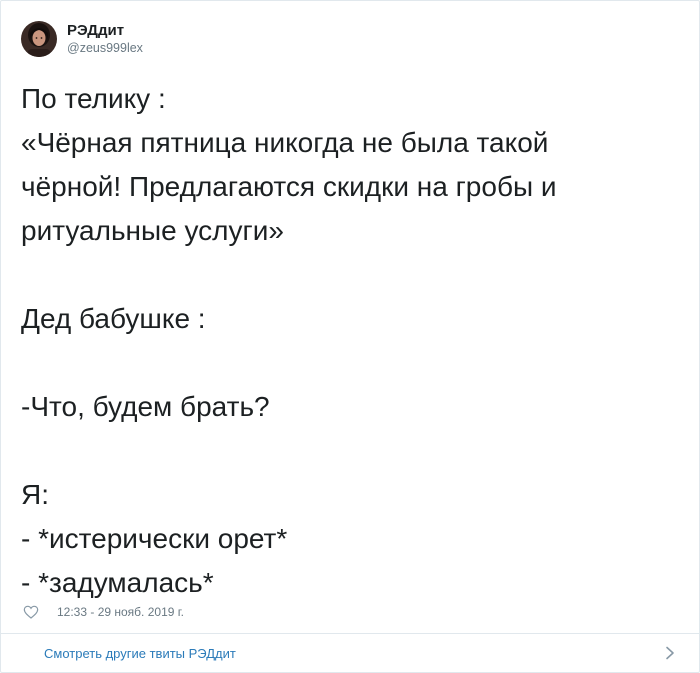 The height and width of the screenshot is (673, 700). Describe the element at coordinates (289, 186) in the screenshot. I see `tweet-line: чёрной! Предлагаются скидки на гробы и` at that location.